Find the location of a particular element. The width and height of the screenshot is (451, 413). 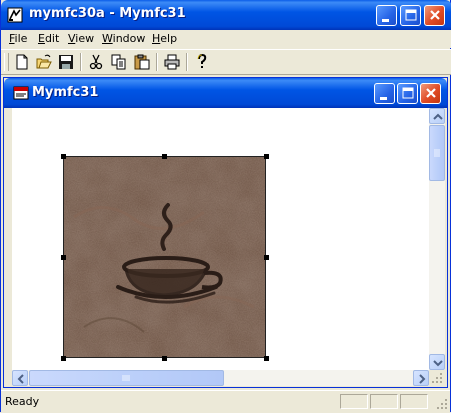

new-button is located at coordinates (22, 62).